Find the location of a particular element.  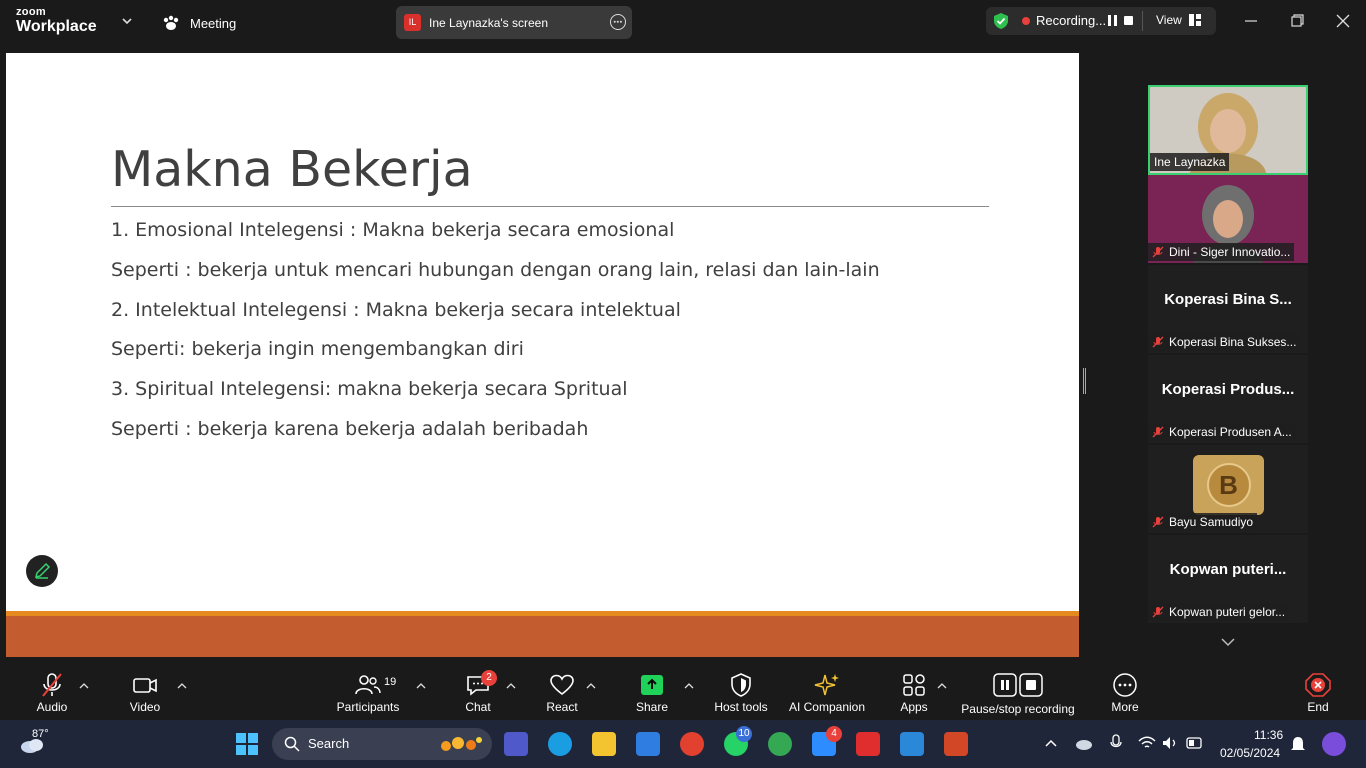

search-placeholder: Search is located at coordinates (329, 743).